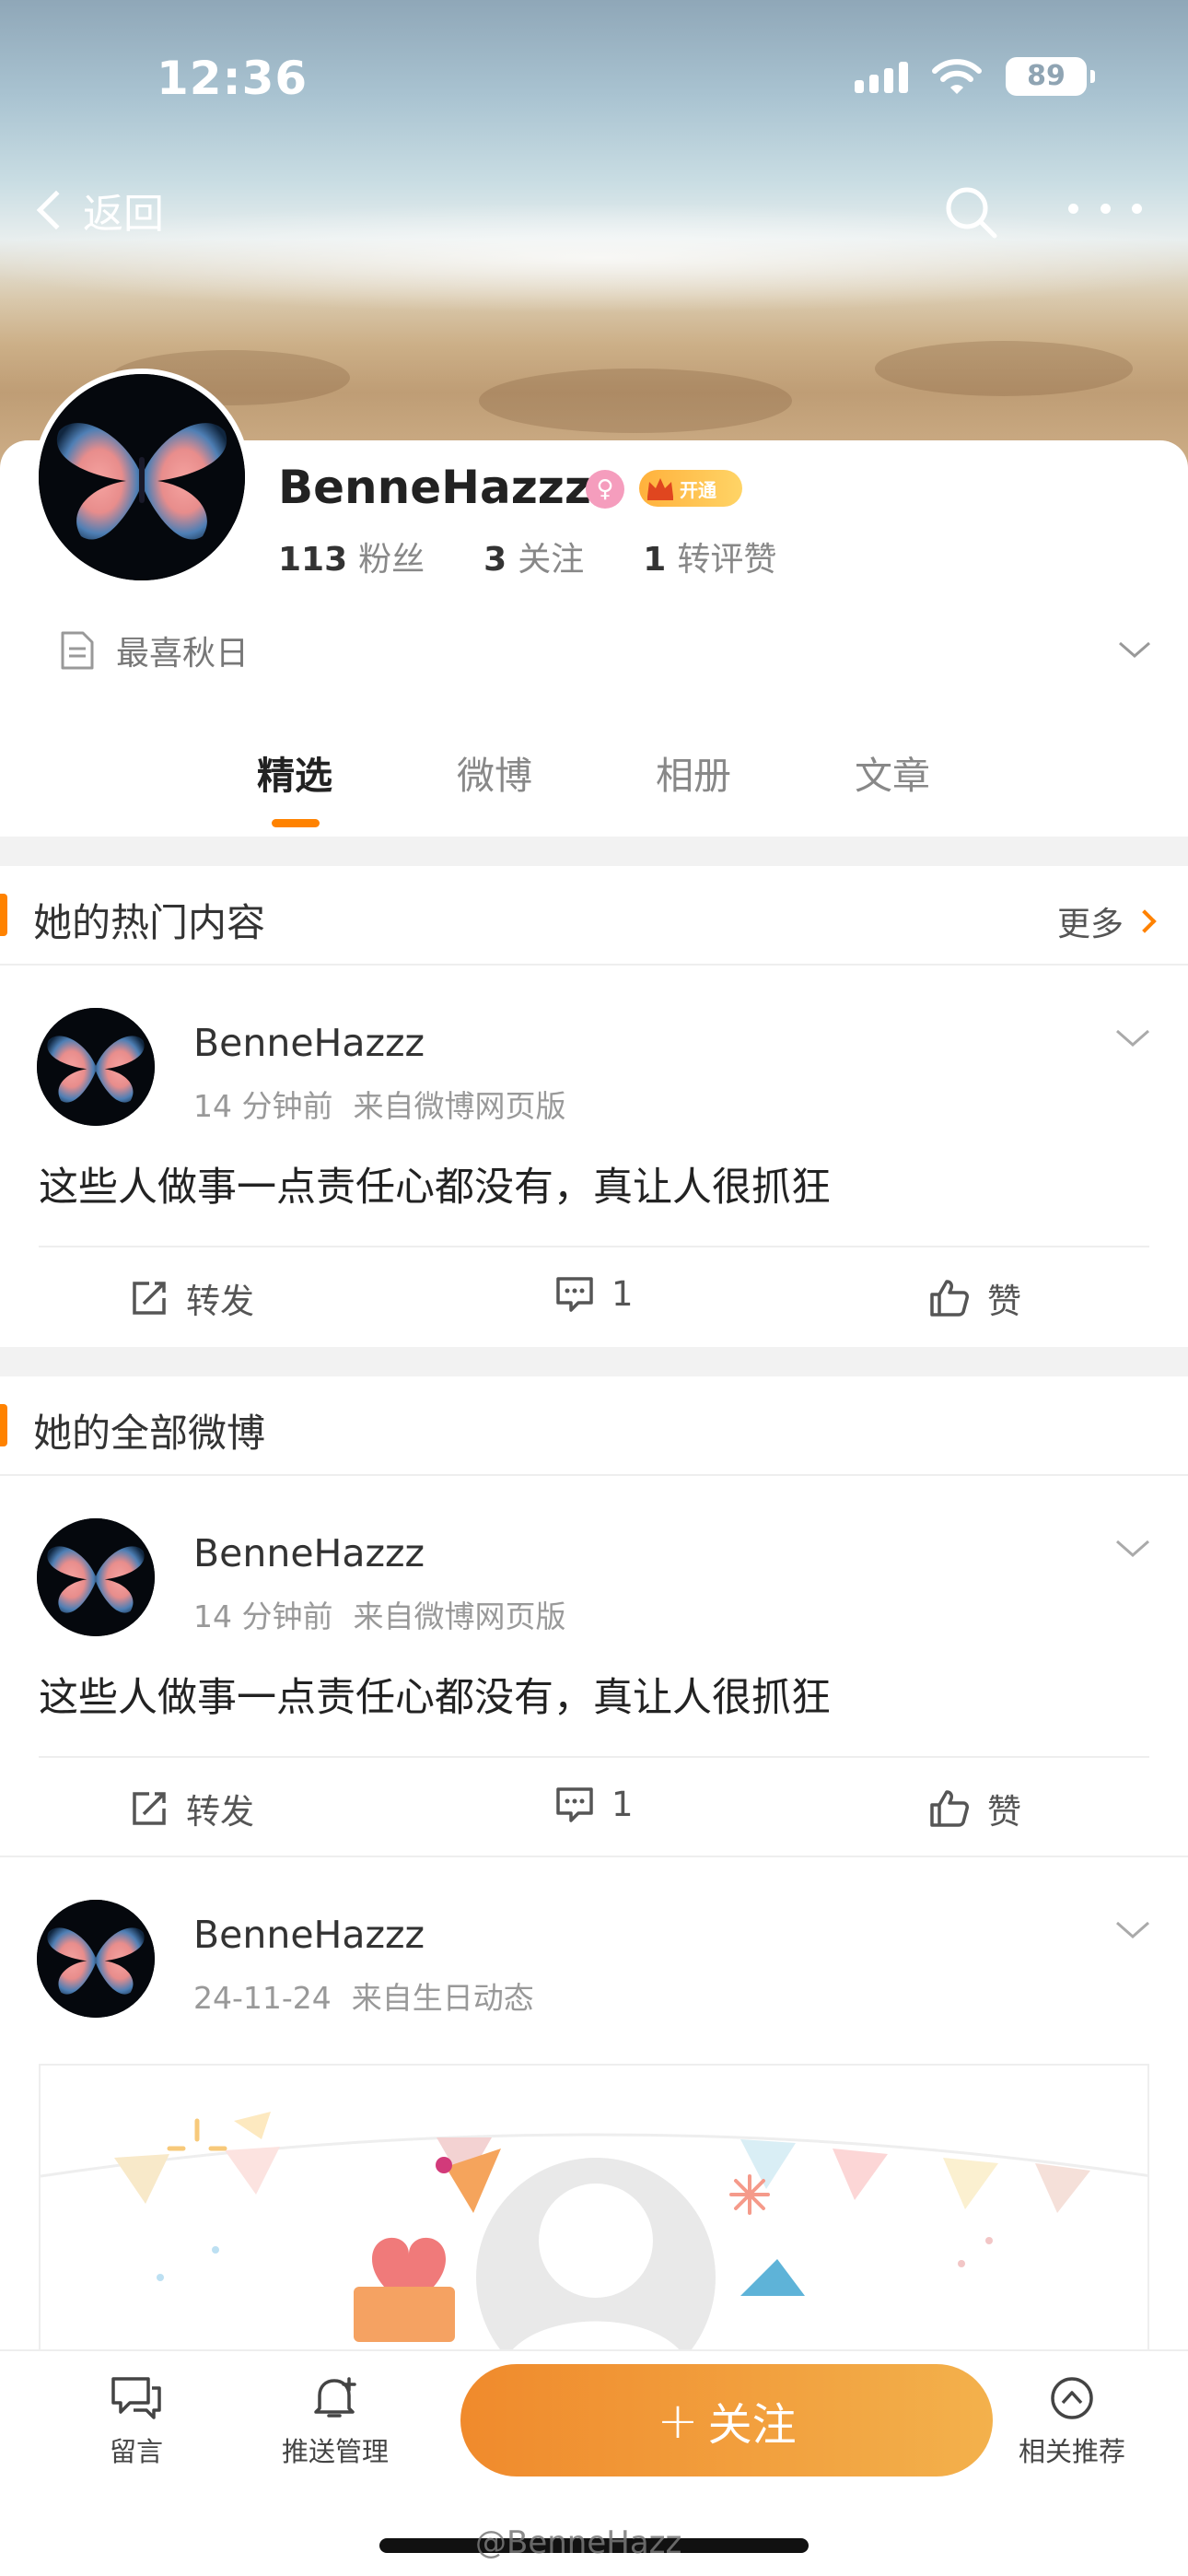  Describe the element at coordinates (335, 2451) in the screenshot. I see `push-label: 推送管理` at that location.